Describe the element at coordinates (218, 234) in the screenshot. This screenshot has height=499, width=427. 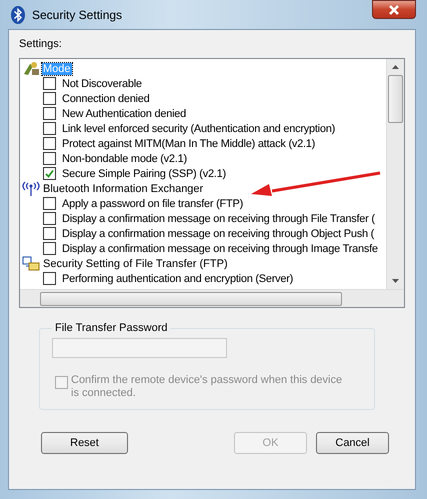
I see `checkbox-label: Display a confirmation message on receiving through Object Push (` at that location.